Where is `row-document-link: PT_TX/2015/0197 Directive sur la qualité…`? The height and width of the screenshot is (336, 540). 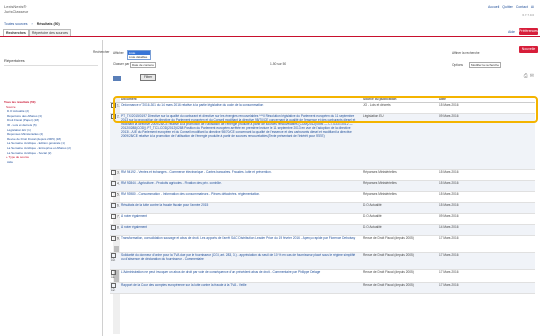 row-document-link: PT_TX/2015/0197 Directive sur la qualité… is located at coordinates (242, 141).